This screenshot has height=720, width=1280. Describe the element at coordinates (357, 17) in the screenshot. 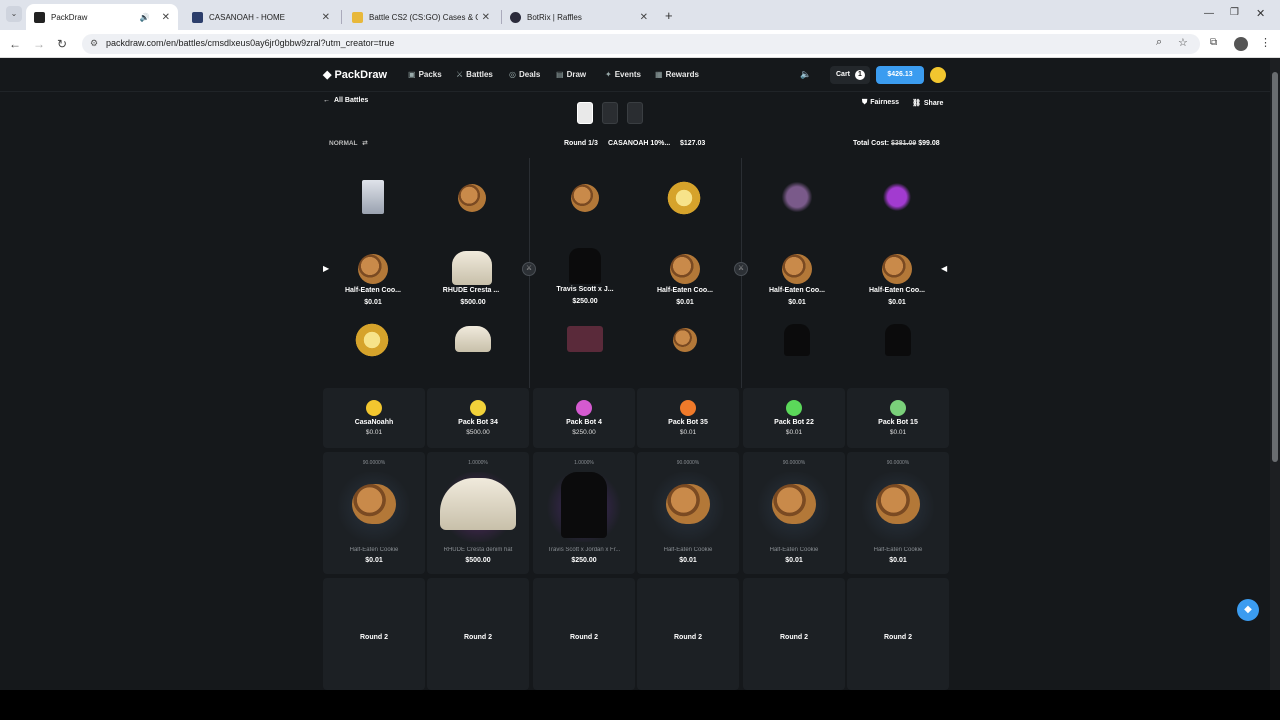

I see `battle-favicon-icon` at that location.